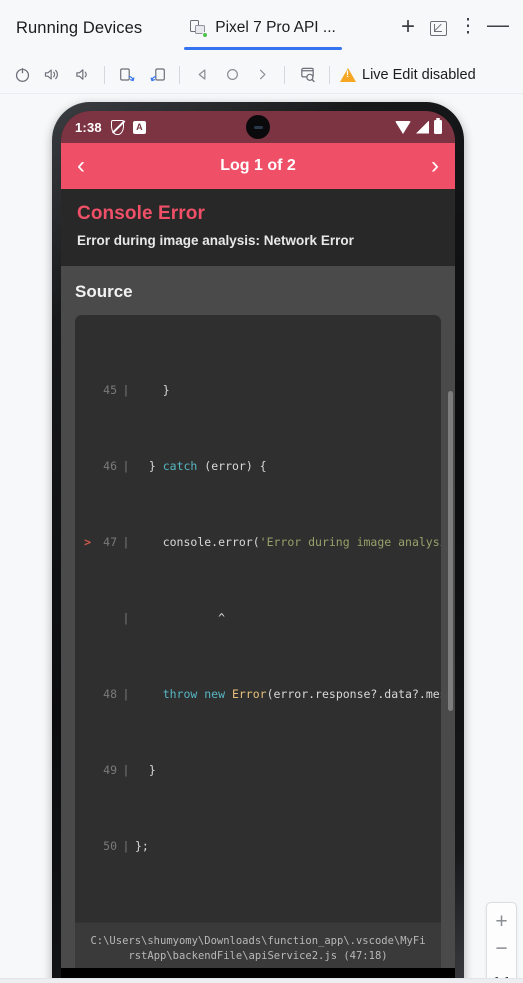  Describe the element at coordinates (438, 125) in the screenshot. I see `battery-icon` at that location.